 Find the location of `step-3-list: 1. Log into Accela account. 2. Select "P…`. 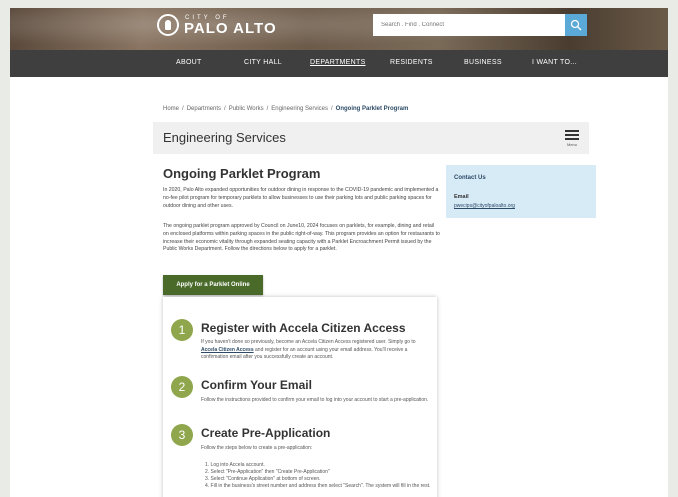

step-3-list: 1. Log into Accela account. 2. Select "P… is located at coordinates (319, 476).